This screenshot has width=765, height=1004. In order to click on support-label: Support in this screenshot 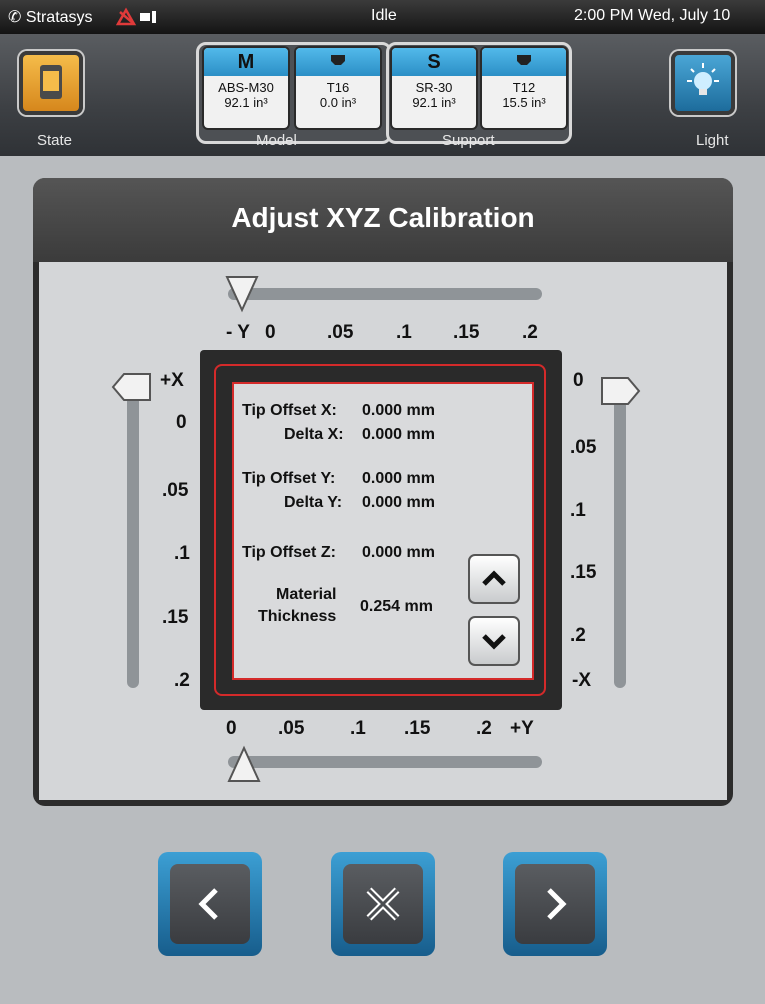, I will do `click(468, 140)`.